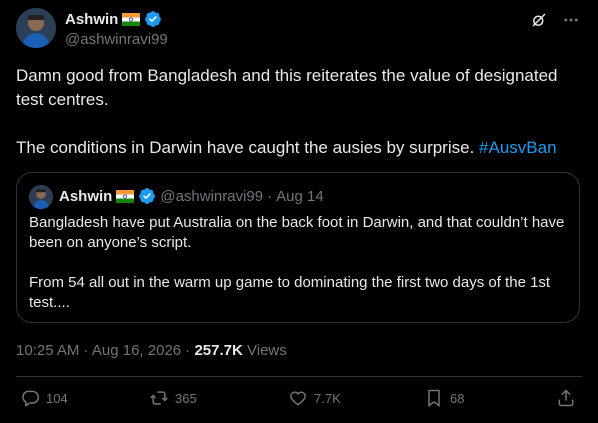  I want to click on reply-button: 104, so click(44, 398).